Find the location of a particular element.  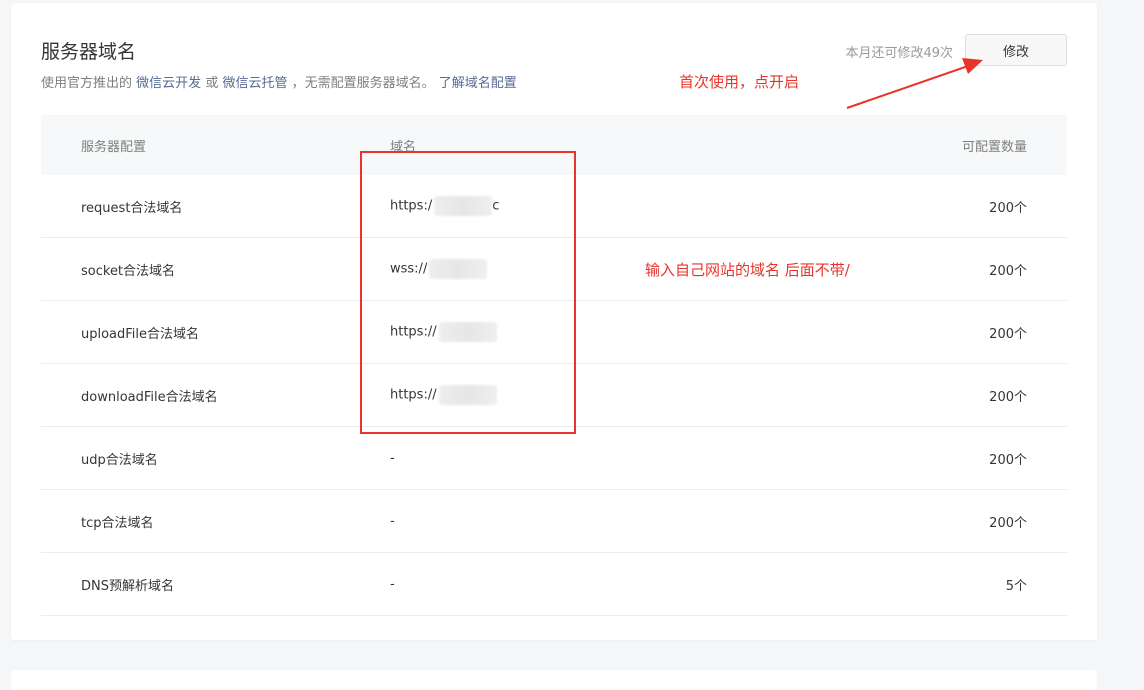

row-domain: https:/ c is located at coordinates (653, 206).